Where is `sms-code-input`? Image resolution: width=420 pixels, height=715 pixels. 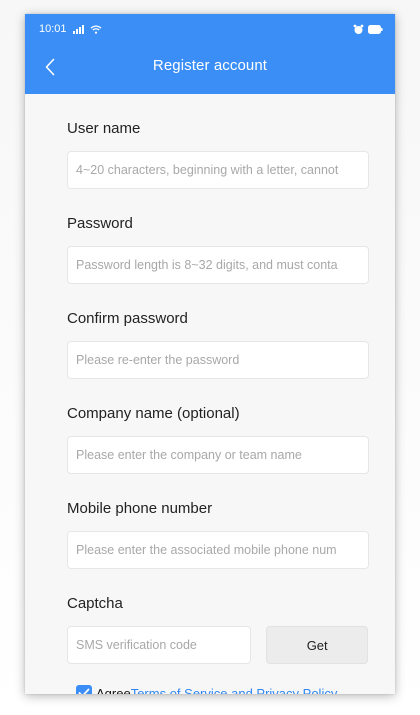
sms-code-input is located at coordinates (159, 645).